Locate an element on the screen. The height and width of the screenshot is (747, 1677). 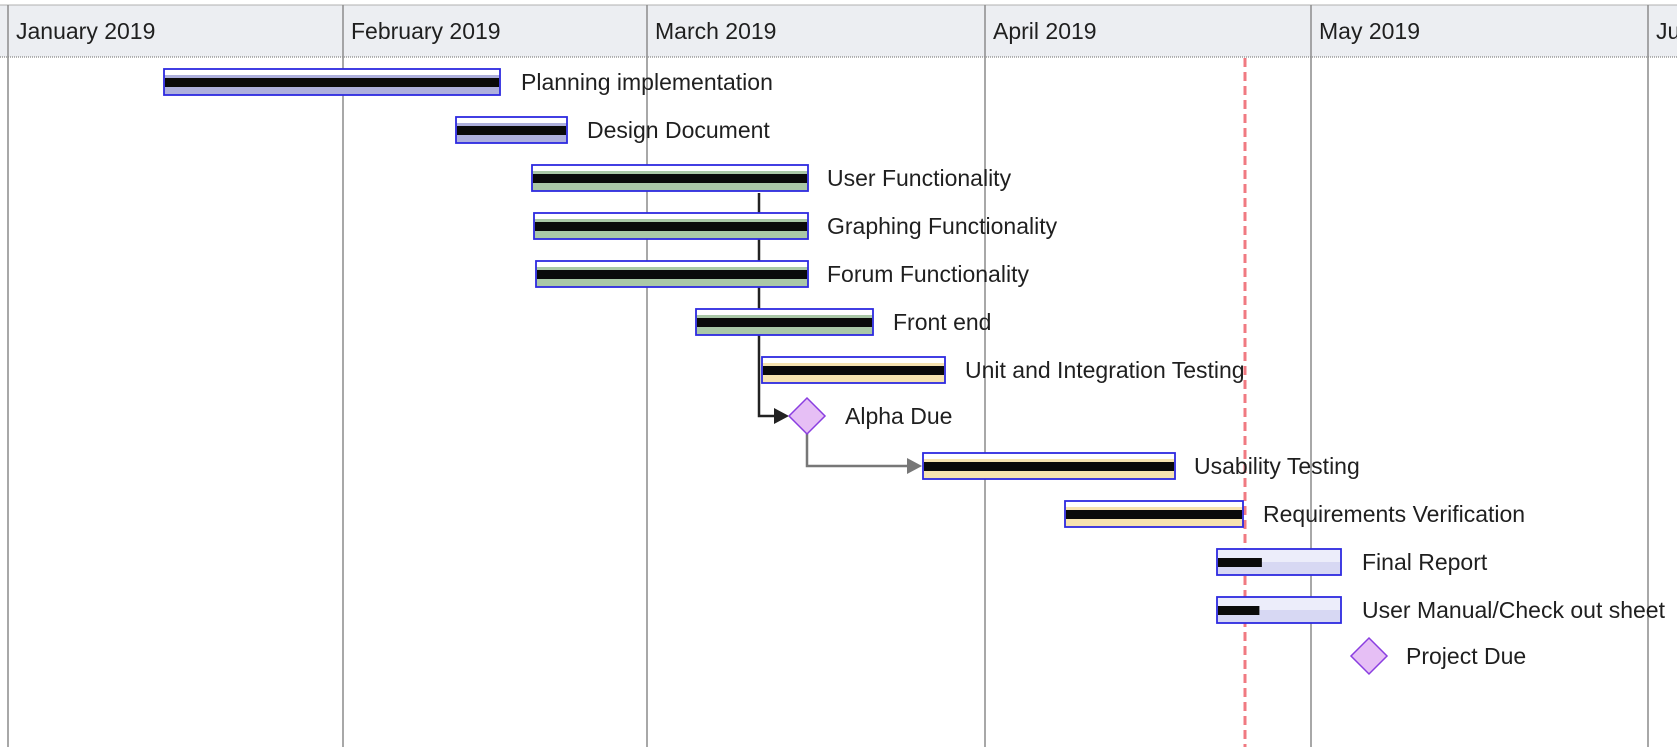
task-bar-unit-and-integration-testing is located at coordinates (853, 370).